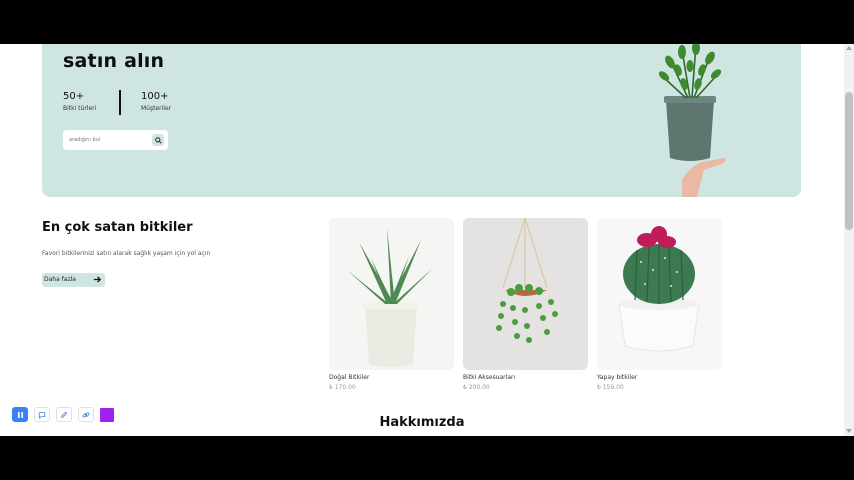 This screenshot has height=480, width=854. Describe the element at coordinates (610, 387) in the screenshot. I see `product-price: ₺ 159.00` at that location.